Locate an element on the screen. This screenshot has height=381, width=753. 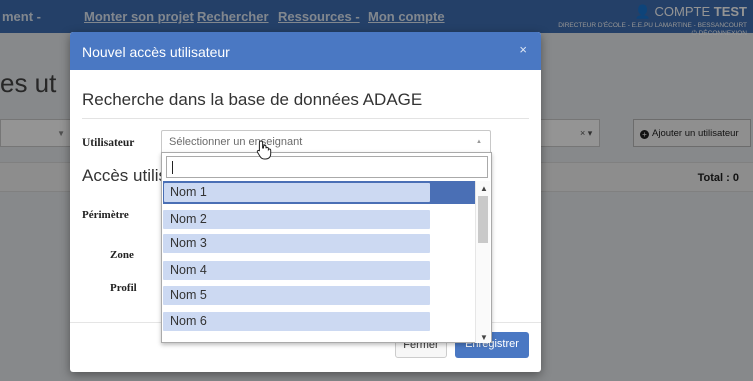
text-cursor is located at coordinates (172, 167).